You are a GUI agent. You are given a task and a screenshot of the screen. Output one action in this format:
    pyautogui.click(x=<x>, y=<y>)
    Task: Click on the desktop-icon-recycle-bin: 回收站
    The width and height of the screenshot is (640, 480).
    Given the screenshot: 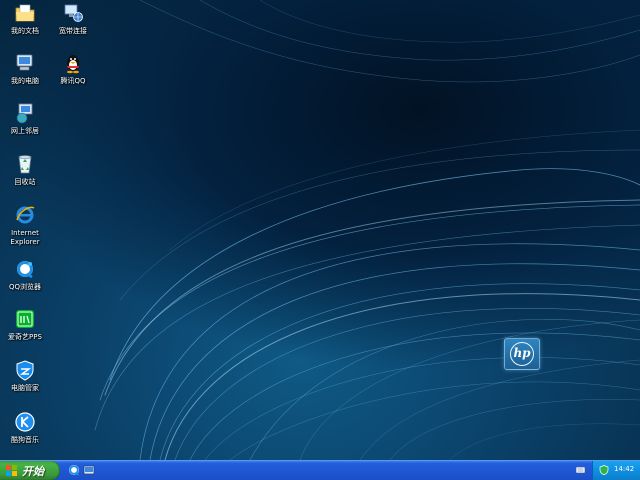 What is the action you would take?
    pyautogui.click(x=25, y=170)
    